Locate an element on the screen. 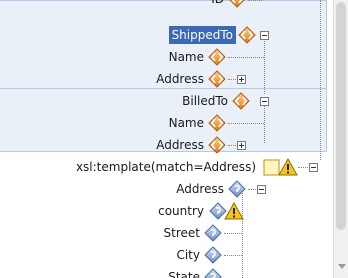  tree-node-template-address: Address is located at coordinates (124, 189).